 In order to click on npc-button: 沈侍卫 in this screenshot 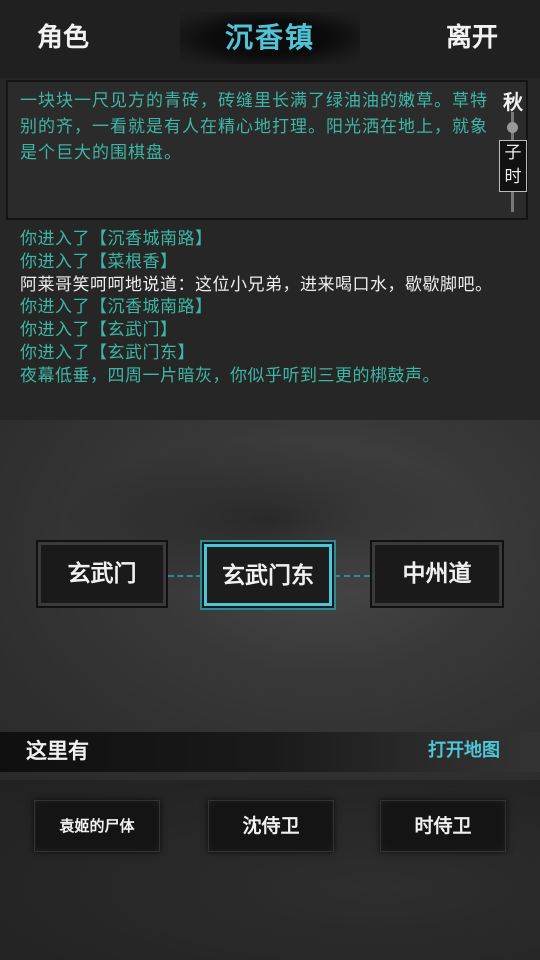, I will do `click(271, 826)`.